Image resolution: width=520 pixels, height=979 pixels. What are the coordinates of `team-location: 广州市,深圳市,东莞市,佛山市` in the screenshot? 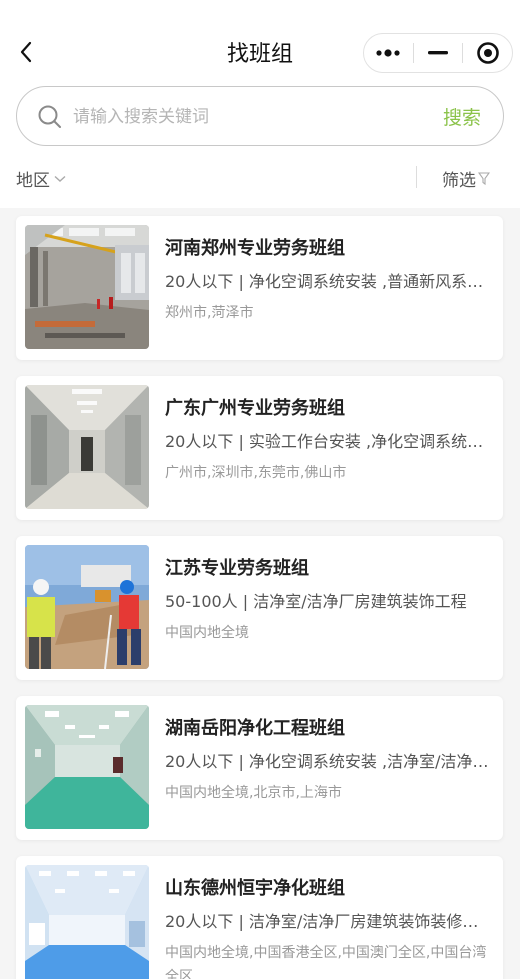 It's located at (256, 473).